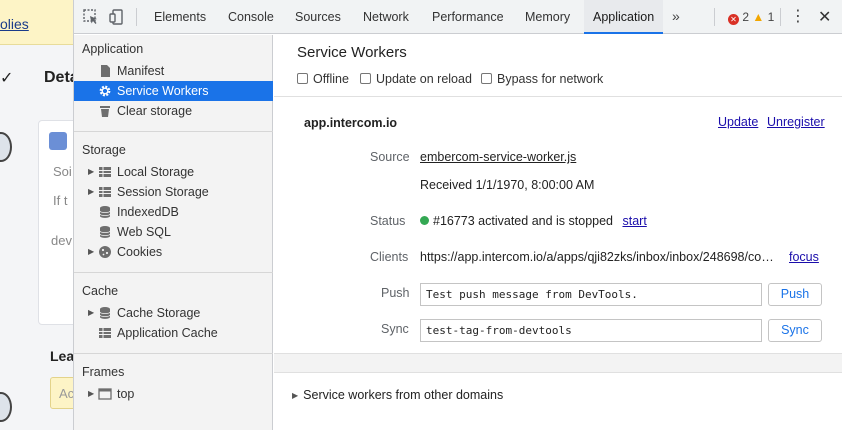 This screenshot has height=430, width=842. Describe the element at coordinates (155, 111) in the screenshot. I see `sidebar-item-label: Clear storage` at that location.